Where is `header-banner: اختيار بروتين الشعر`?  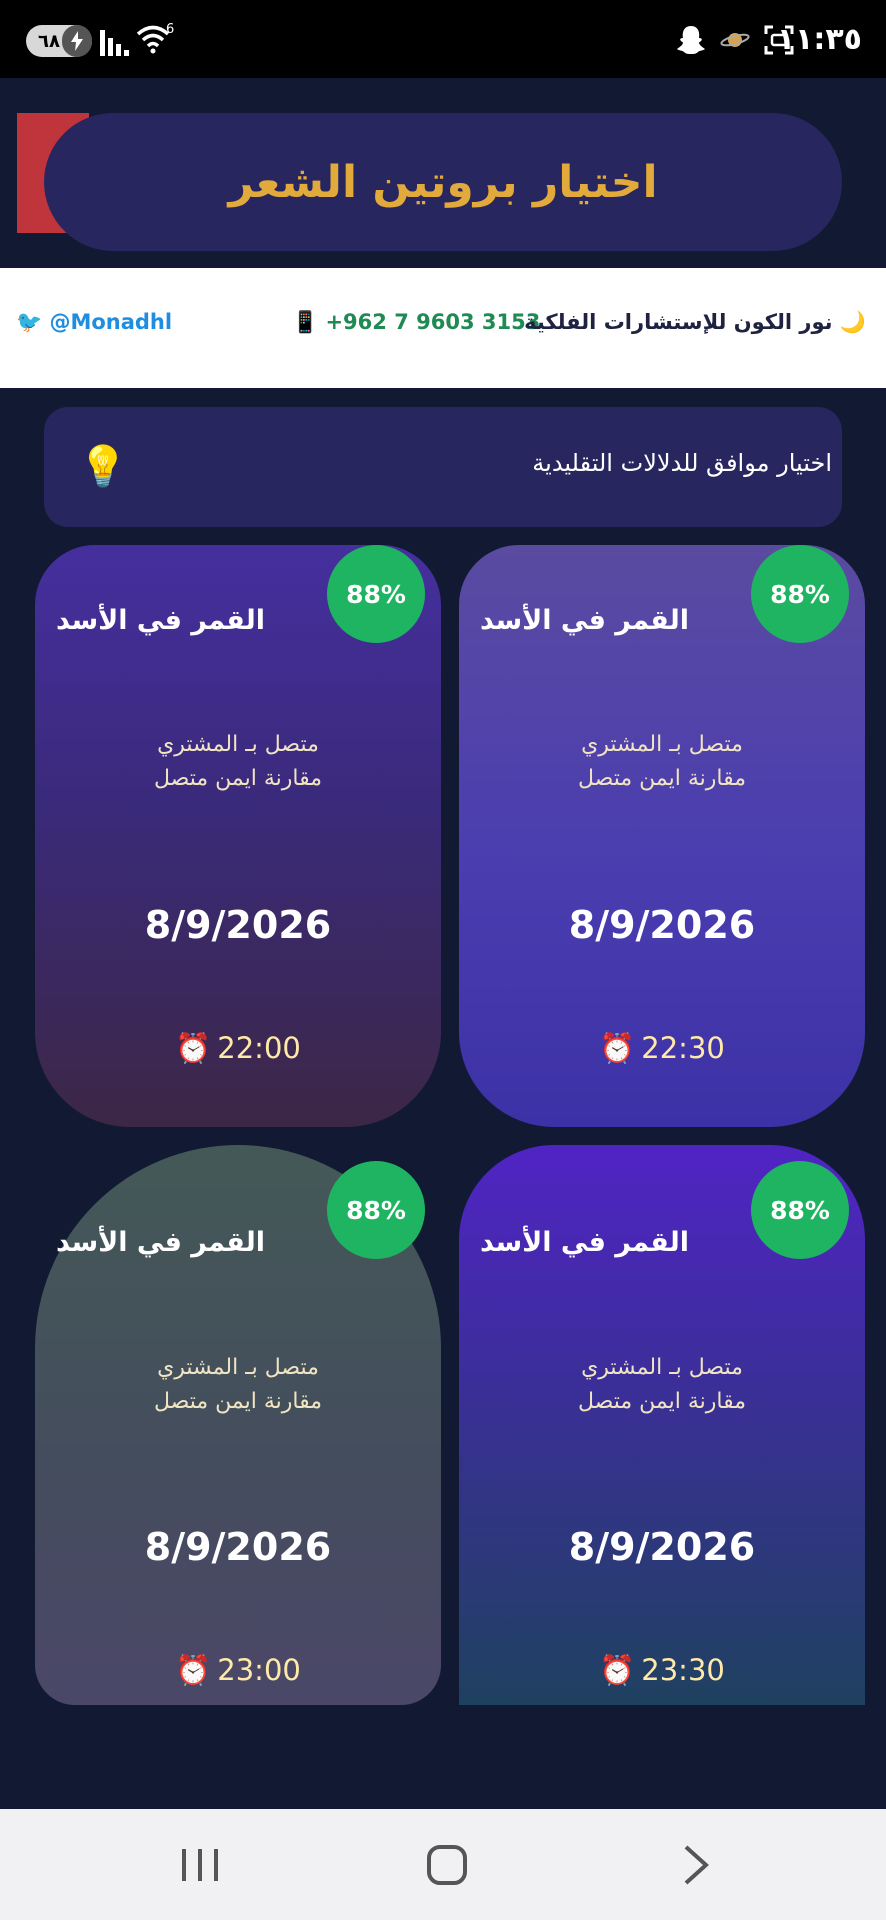 header-banner: اختيار بروتين الشعر is located at coordinates (443, 182).